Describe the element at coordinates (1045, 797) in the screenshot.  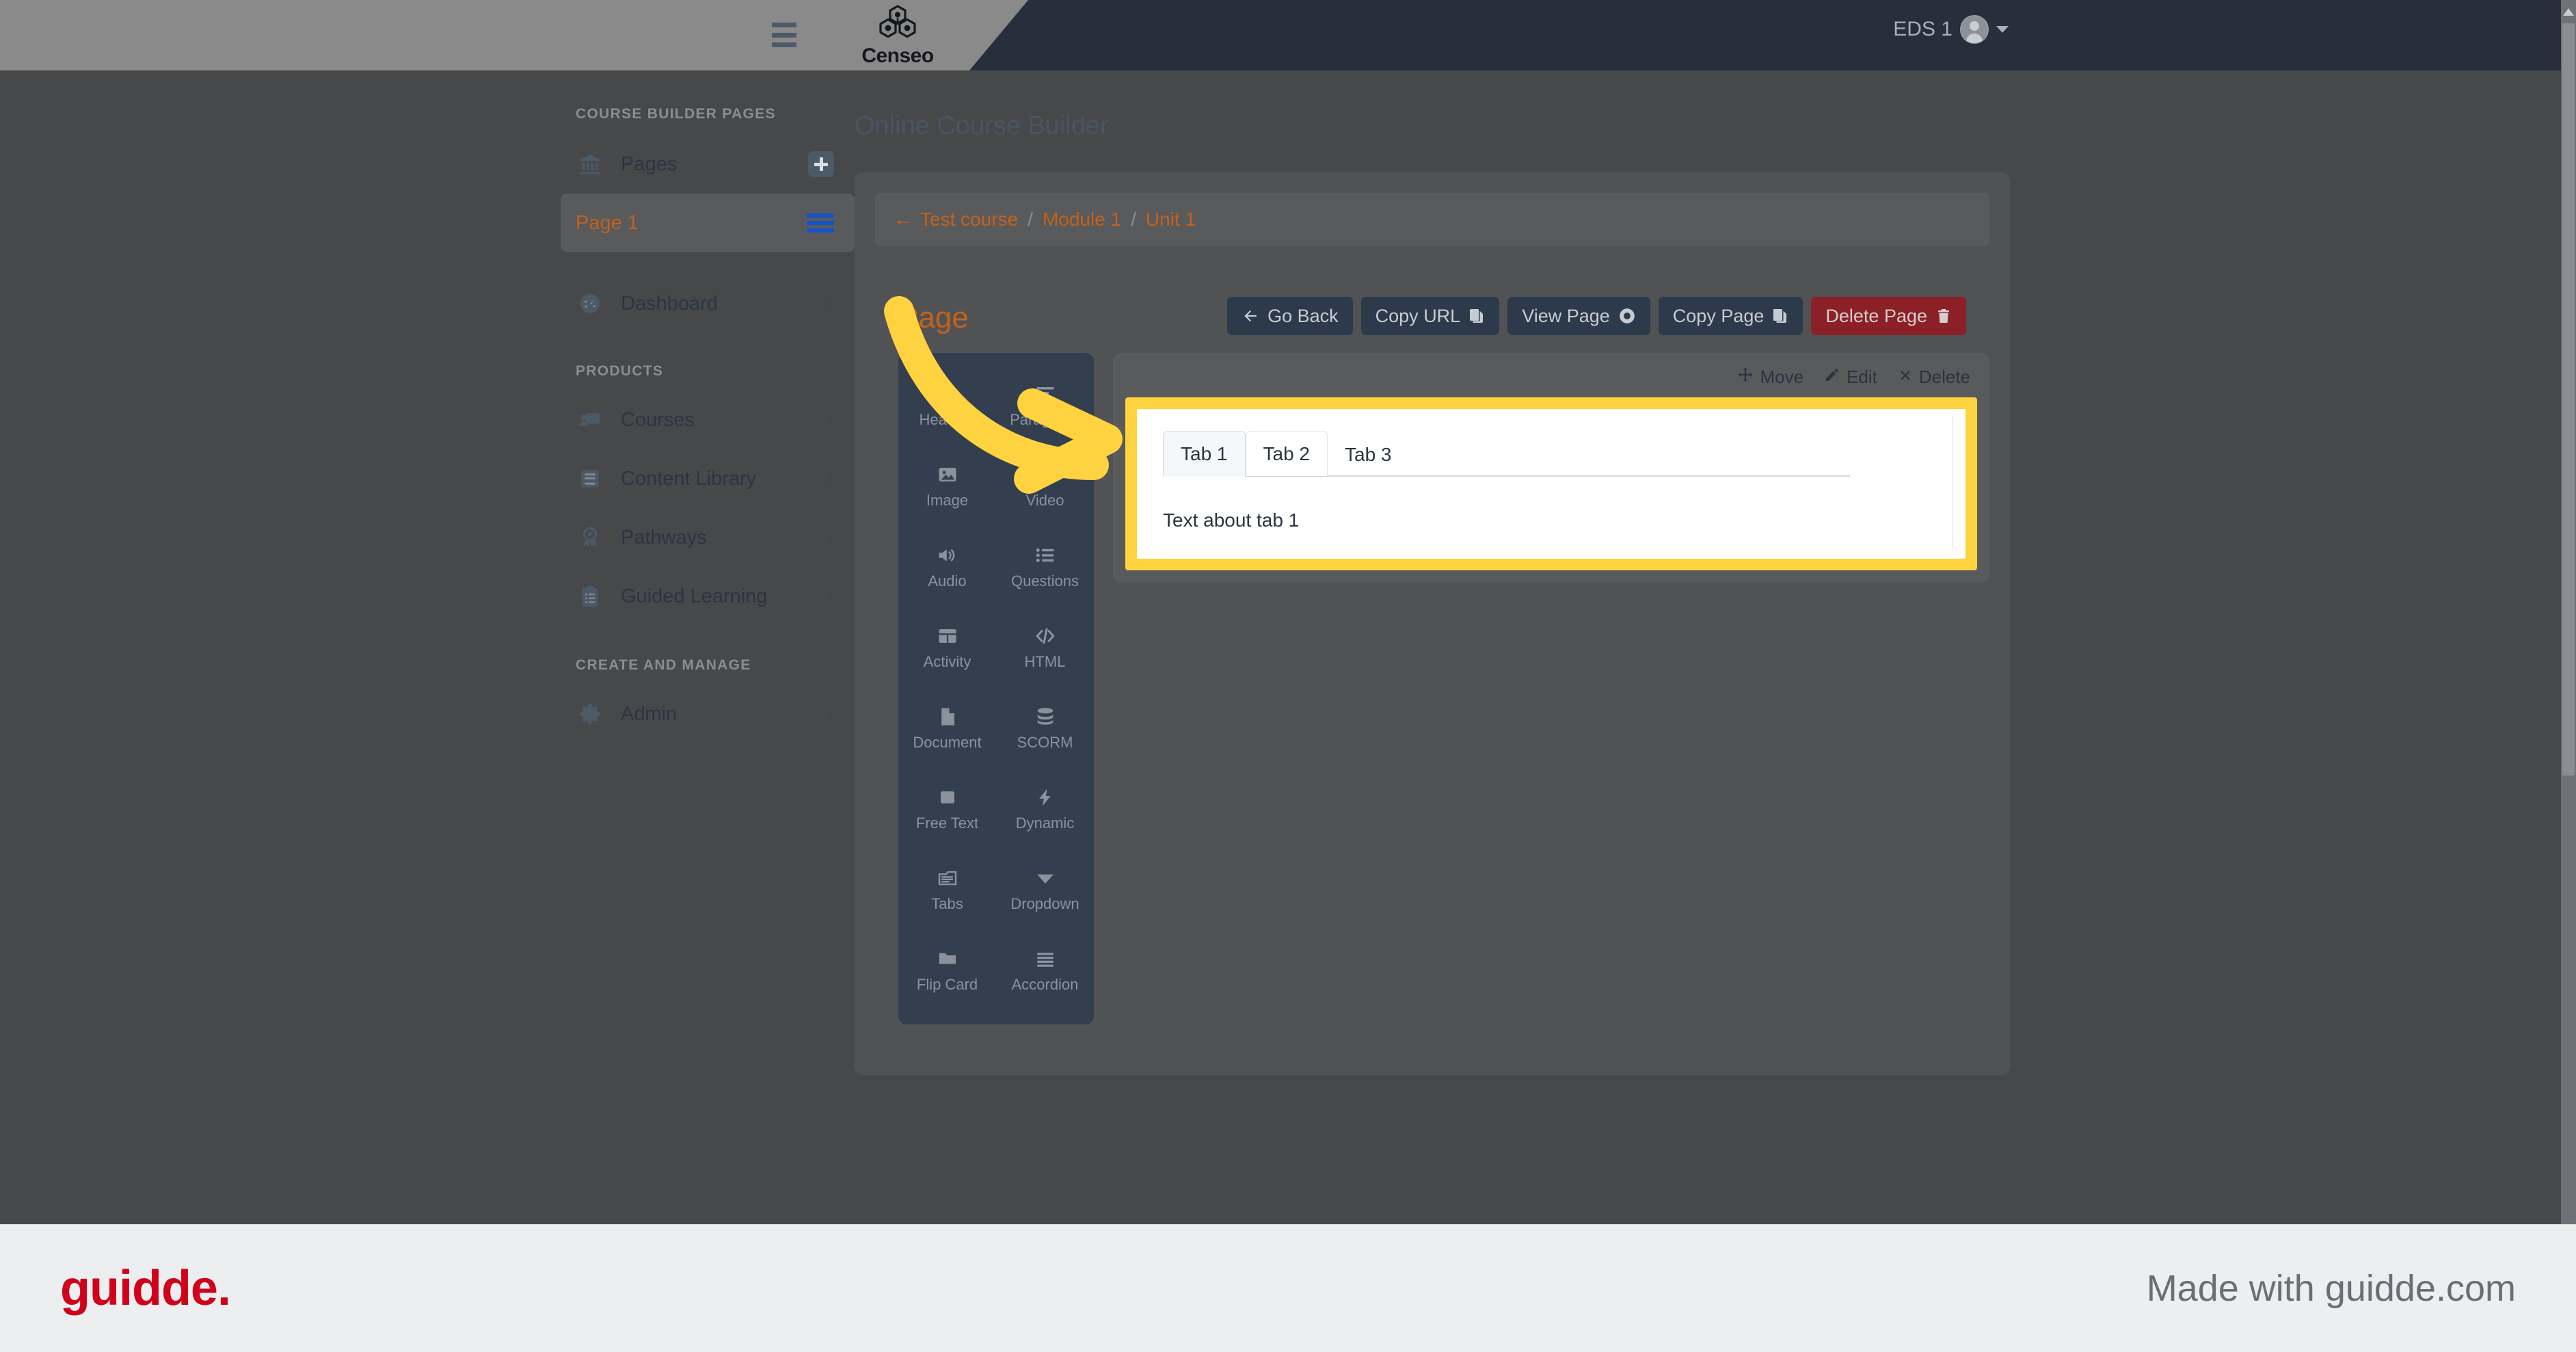
I see `lightning-bolt-icon` at that location.